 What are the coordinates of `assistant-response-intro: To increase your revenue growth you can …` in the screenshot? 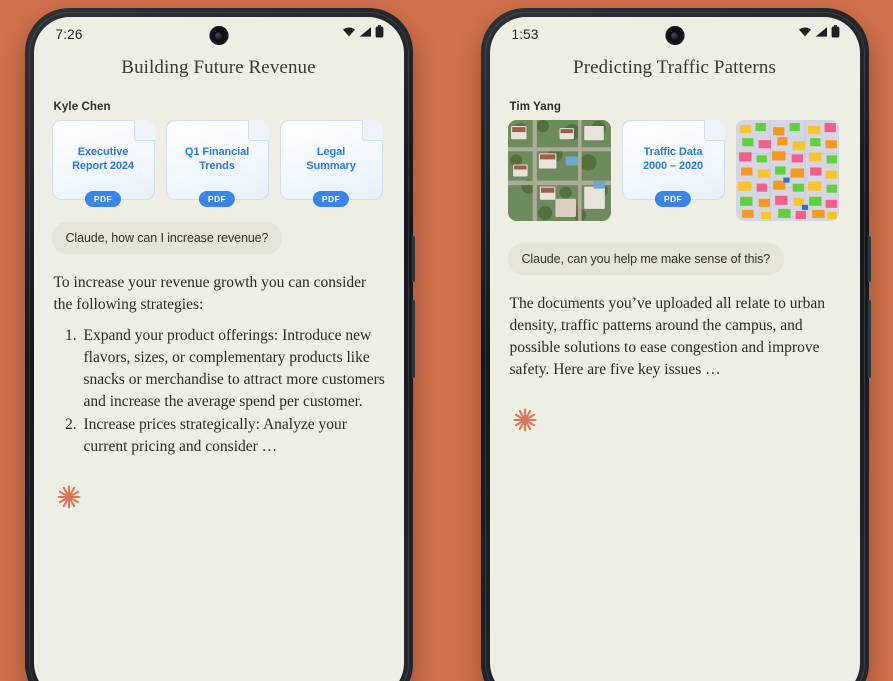 It's located at (210, 293).